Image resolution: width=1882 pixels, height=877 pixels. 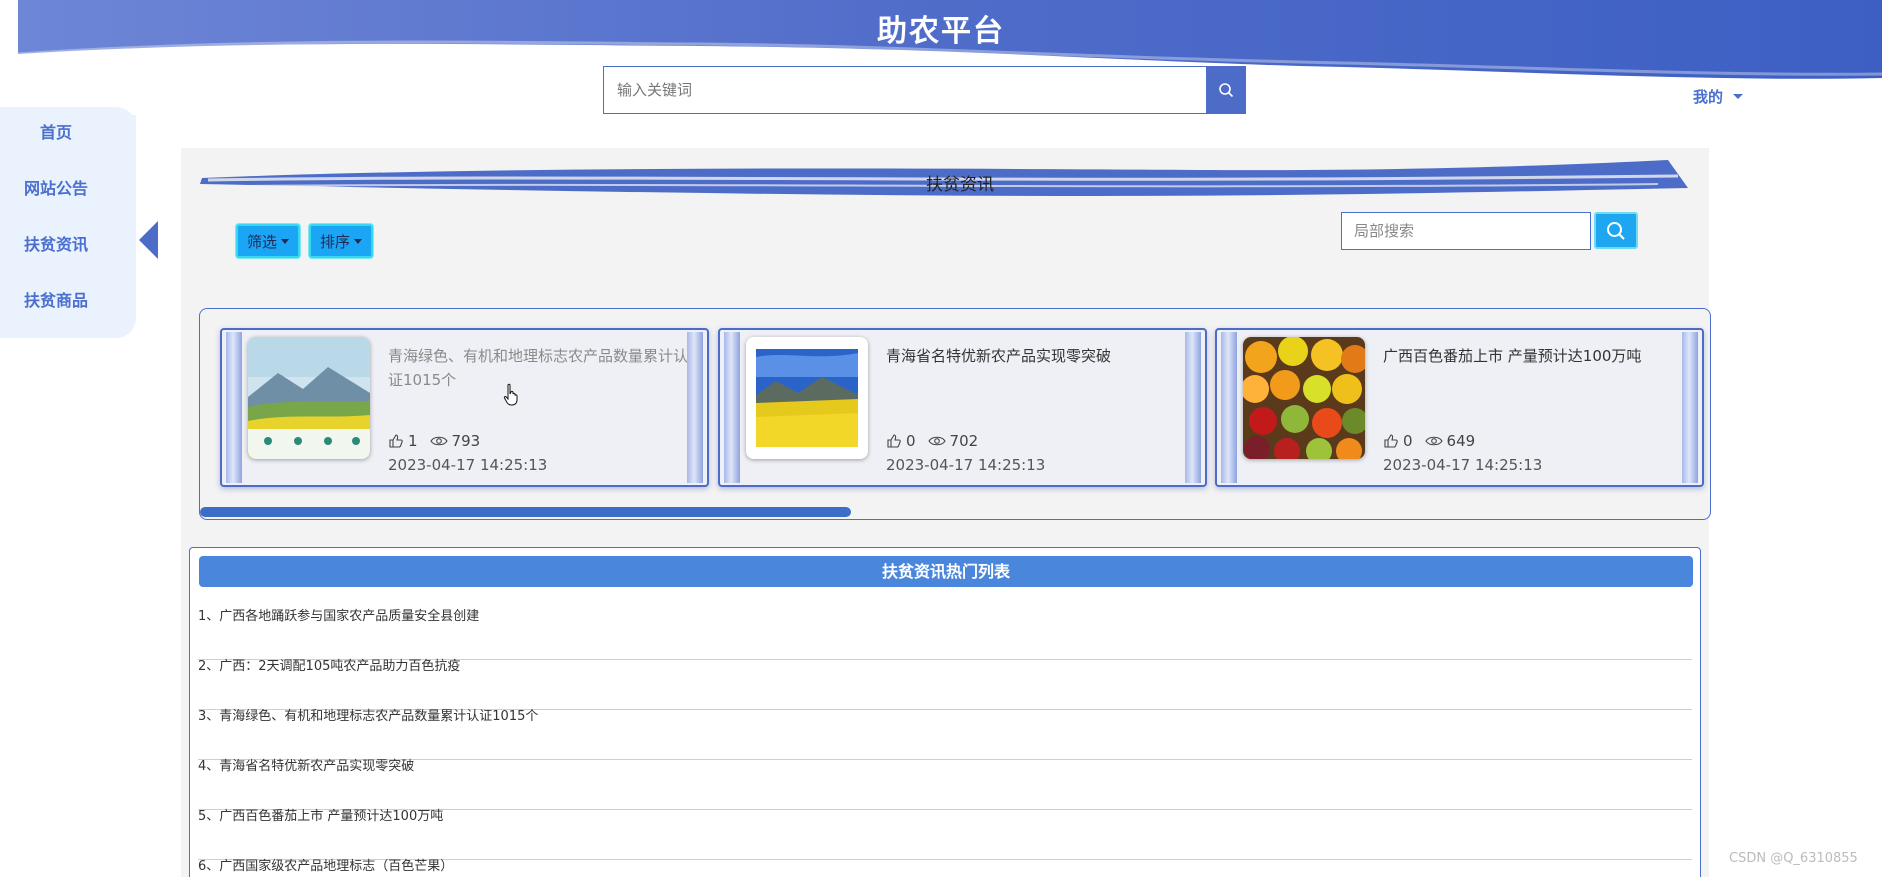 I want to click on list-item-text: 3、青海绿色、有机和地理标志农产品数量累计认证1015个, so click(x=368, y=716).